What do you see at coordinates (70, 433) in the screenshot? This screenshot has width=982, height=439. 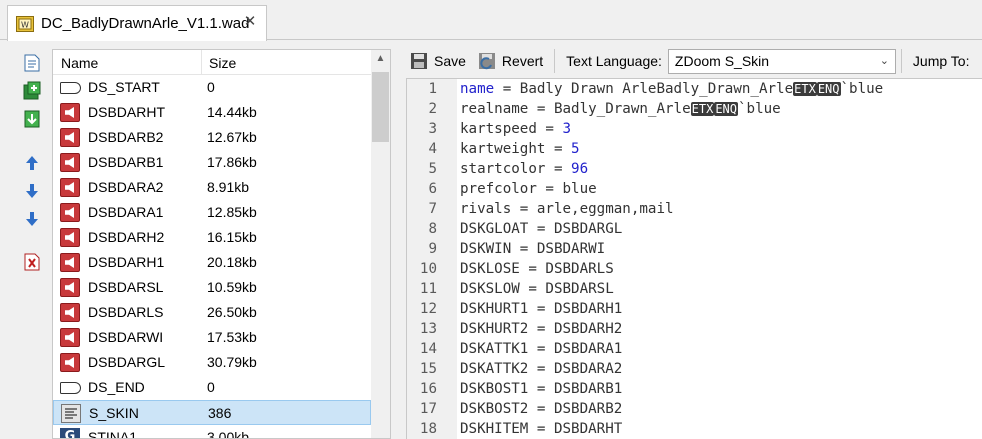 I see `graphic-icon: G` at bounding box center [70, 433].